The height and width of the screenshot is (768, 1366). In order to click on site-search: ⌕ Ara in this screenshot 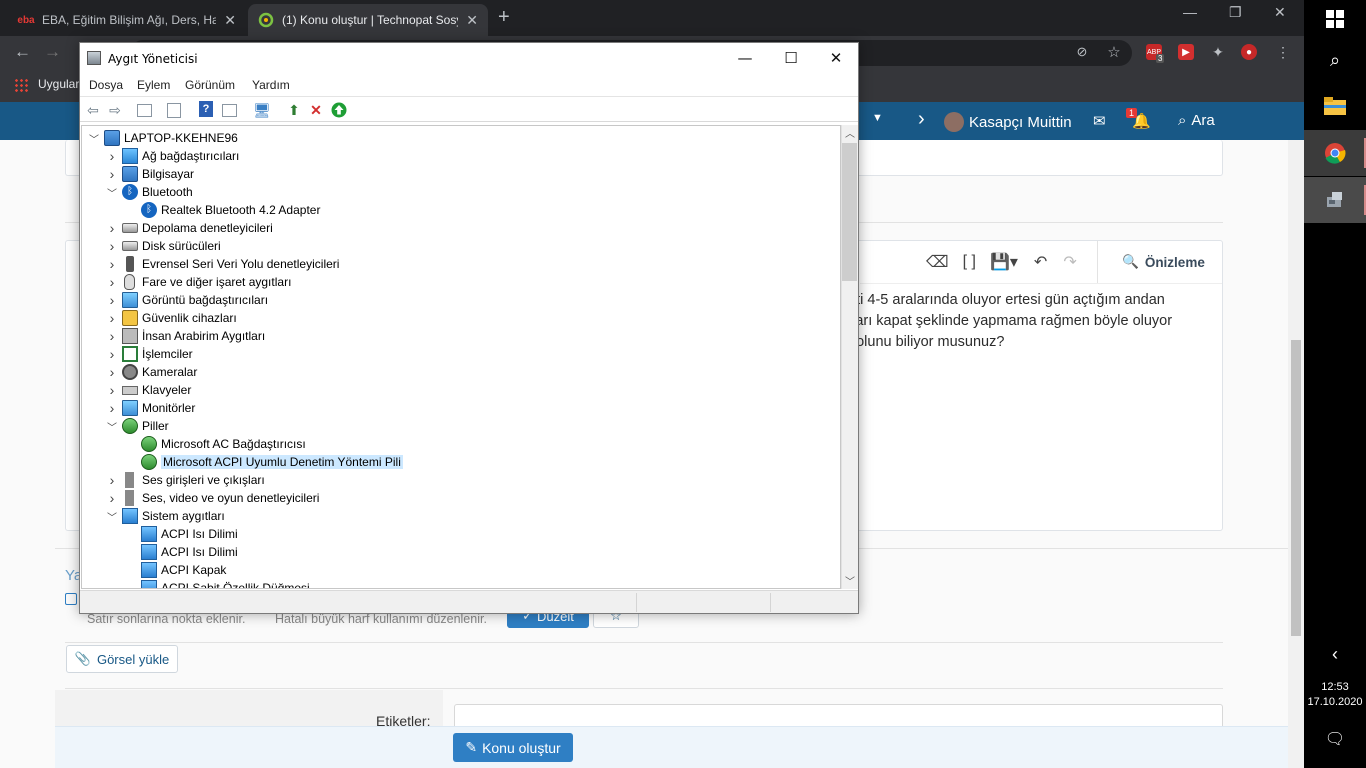, I will do `click(1196, 120)`.